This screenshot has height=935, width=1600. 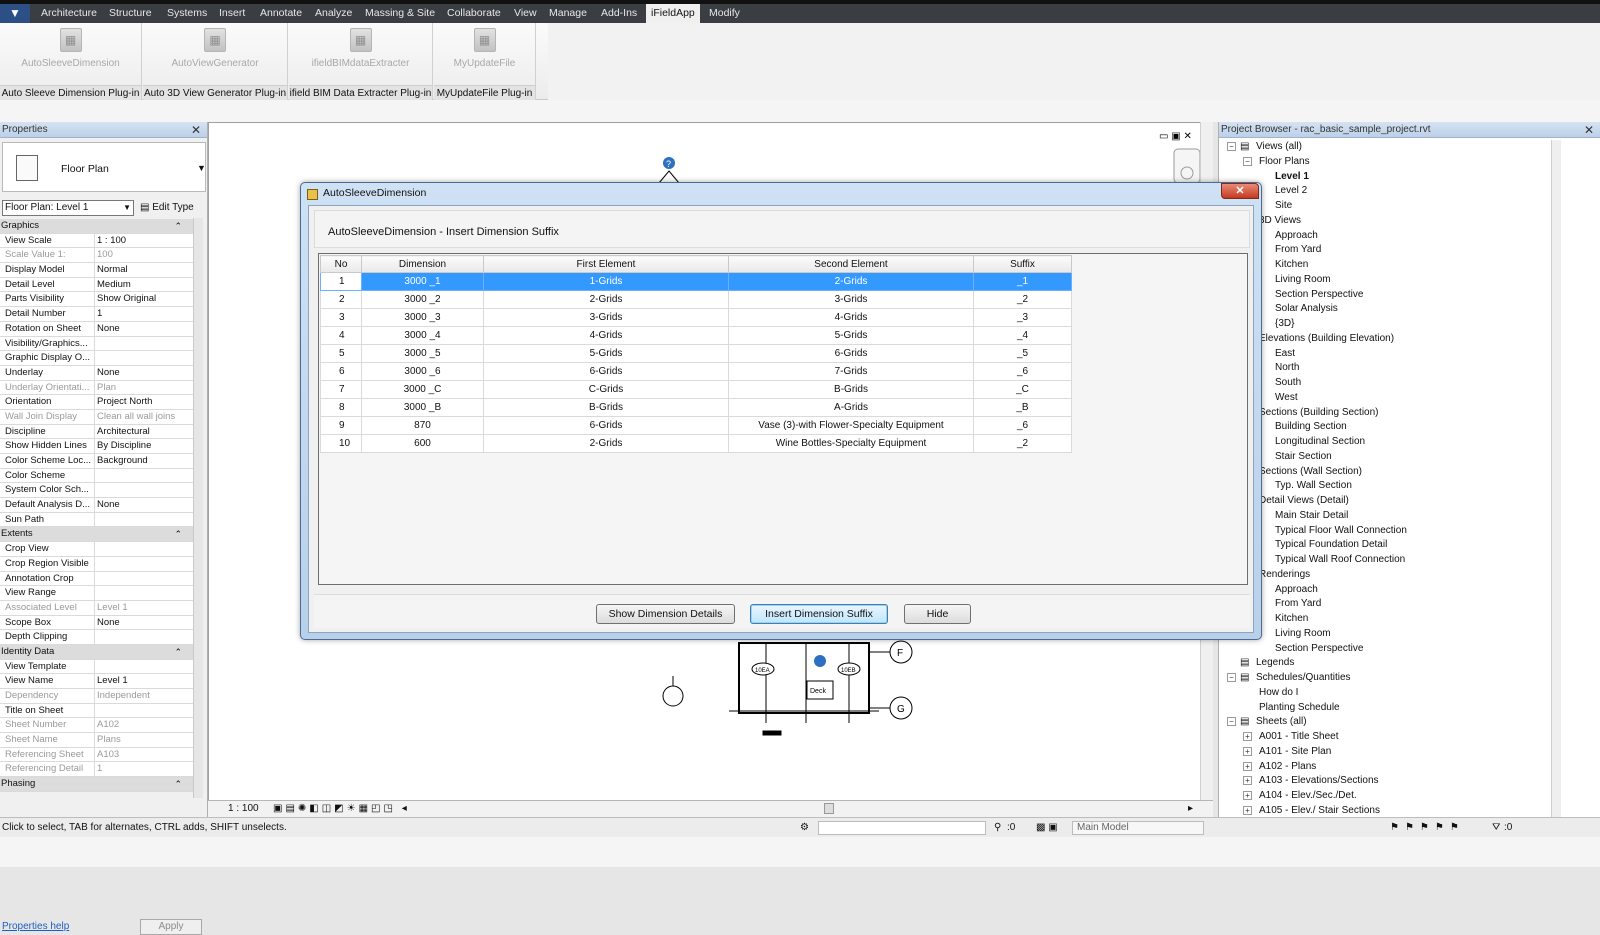 I want to click on cell-no: 8, so click(x=341, y=407).